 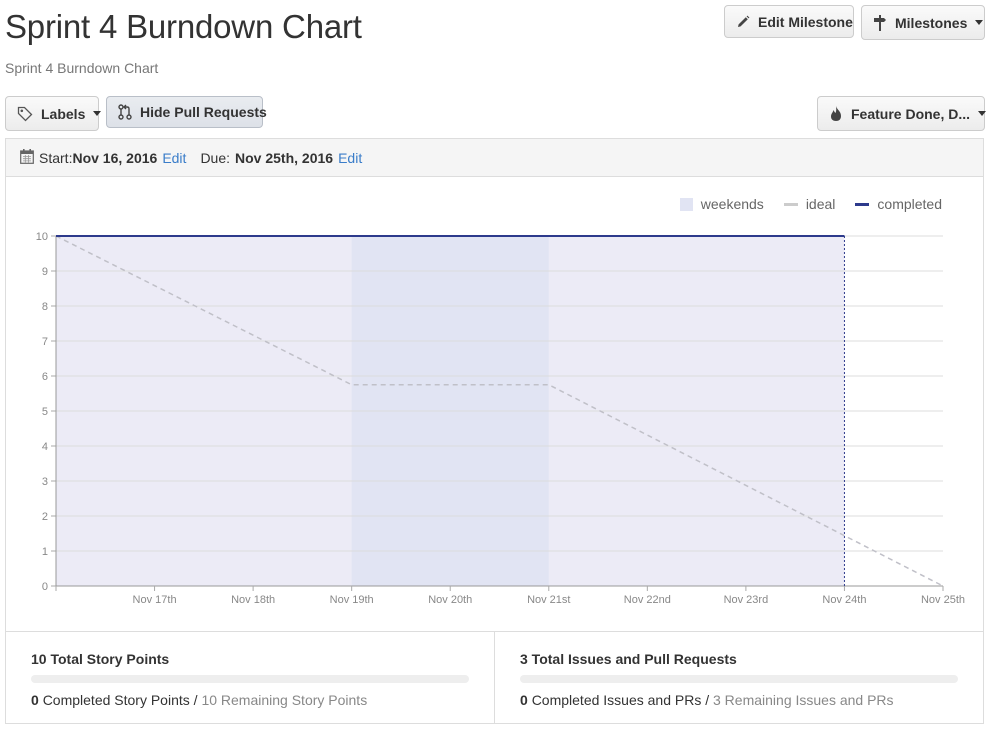 What do you see at coordinates (862, 204) in the screenshot?
I see `completed-swatch` at bounding box center [862, 204].